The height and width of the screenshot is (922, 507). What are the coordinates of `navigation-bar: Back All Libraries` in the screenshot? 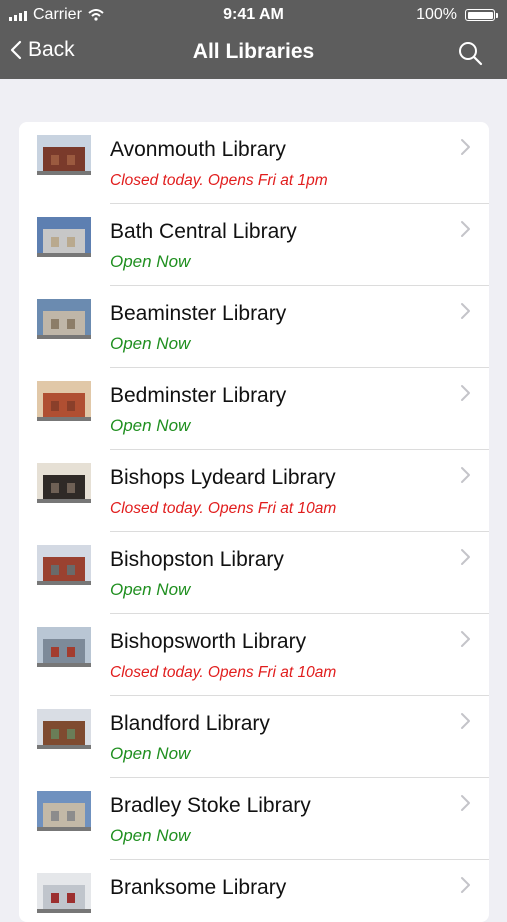 It's located at (253, 54).